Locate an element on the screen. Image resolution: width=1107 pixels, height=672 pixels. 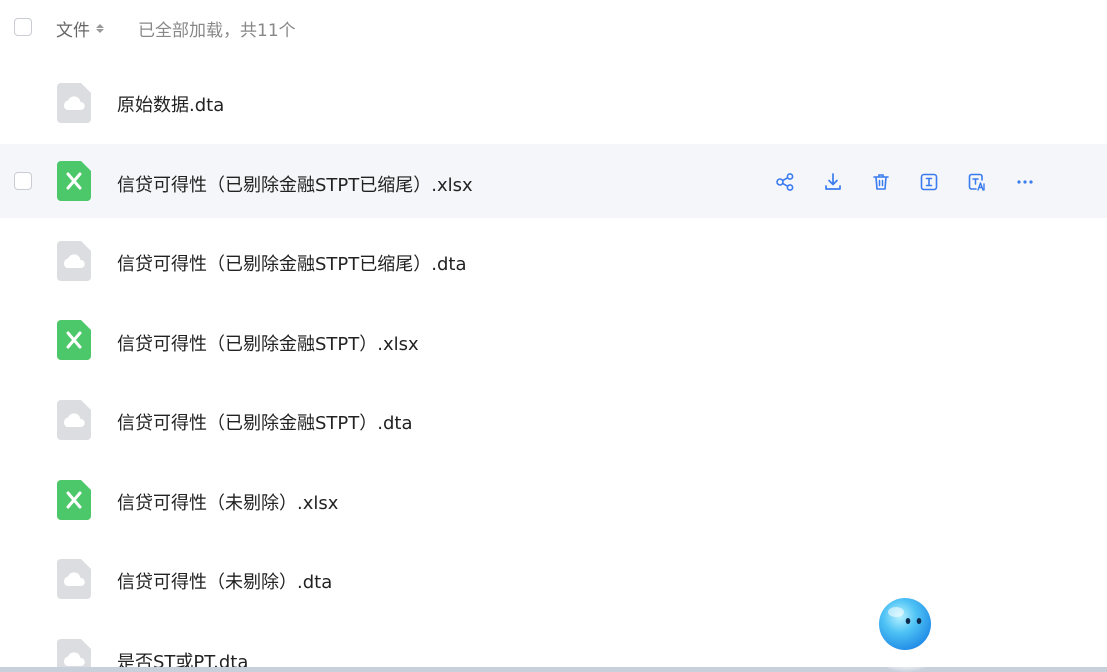
file-name: 信贷可得性（已剔除金融STPT已缩尾）.xlsx is located at coordinates (295, 184).